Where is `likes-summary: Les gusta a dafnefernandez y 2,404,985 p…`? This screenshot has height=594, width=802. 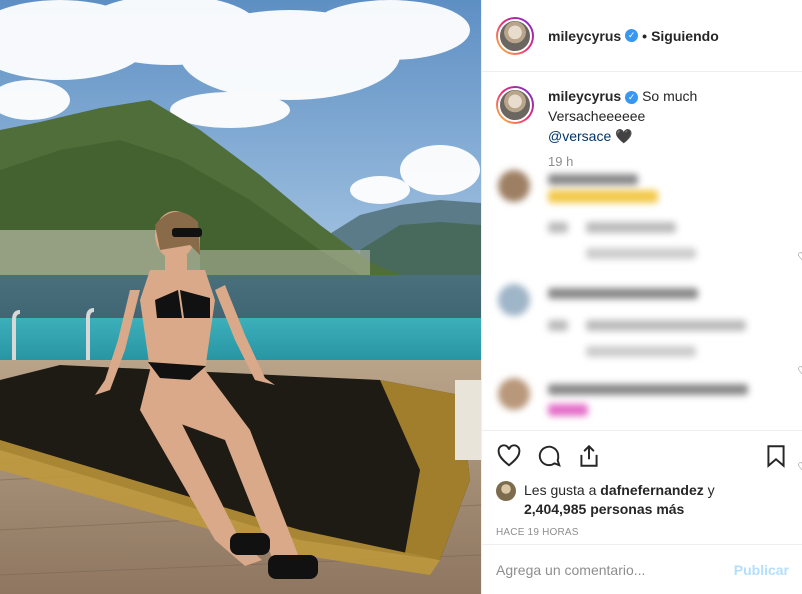
likes-summary: Les gusta a dafnefernandez y 2,404,985 p… is located at coordinates (642, 500).